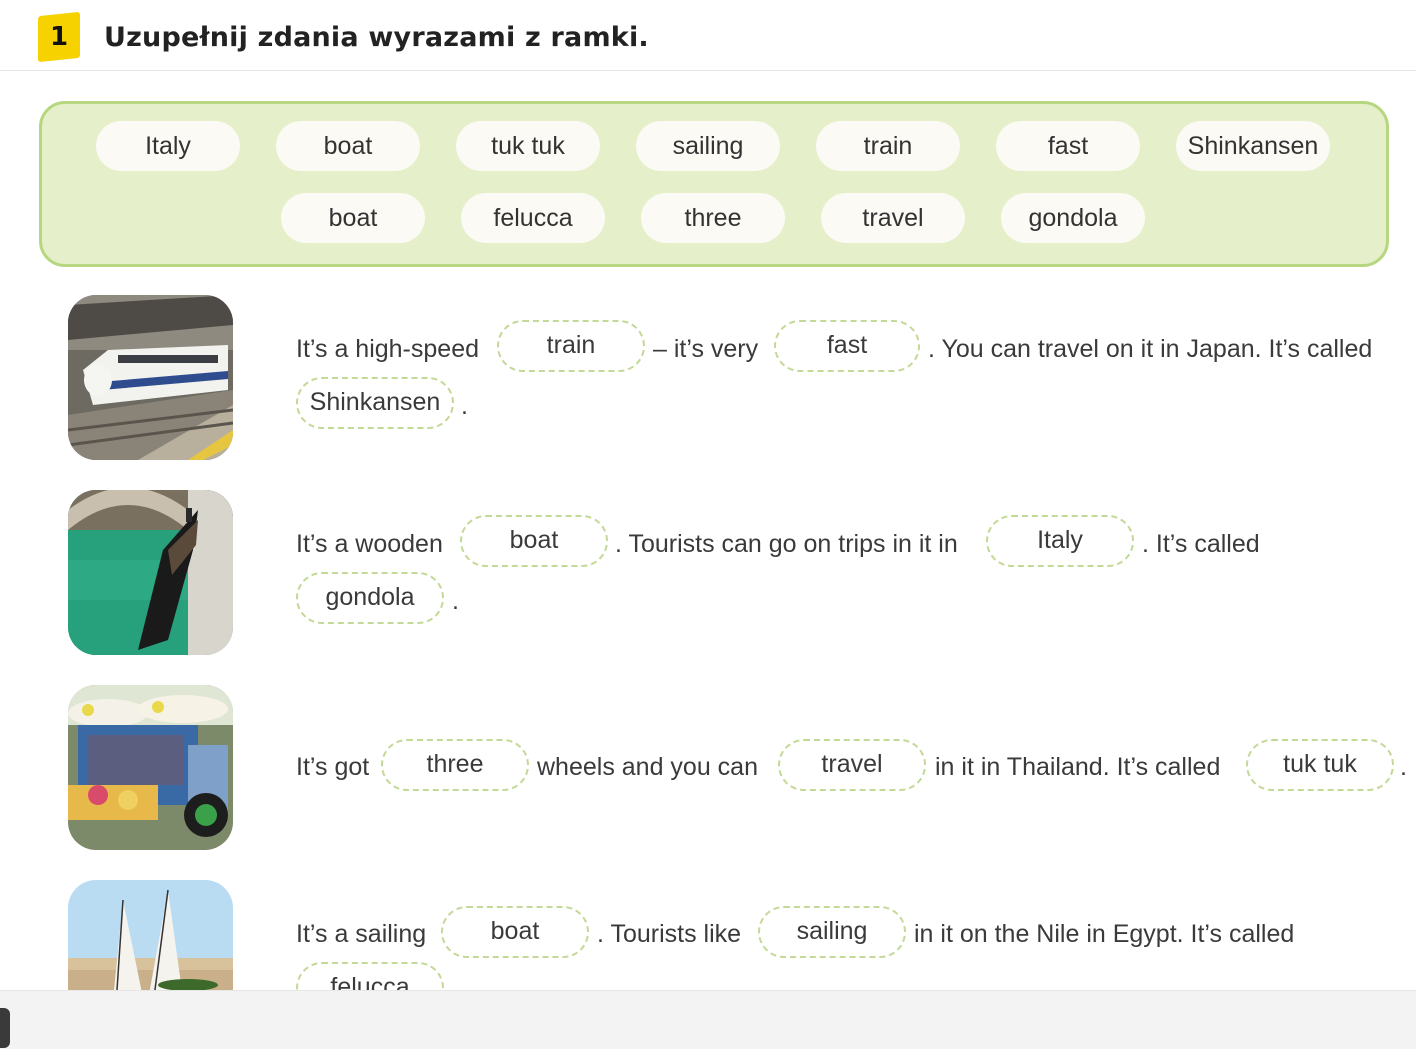 This screenshot has width=1416, height=1049. What do you see at coordinates (369, 544) in the screenshot?
I see `sentence-2-part-1: It’s a wooden` at bounding box center [369, 544].